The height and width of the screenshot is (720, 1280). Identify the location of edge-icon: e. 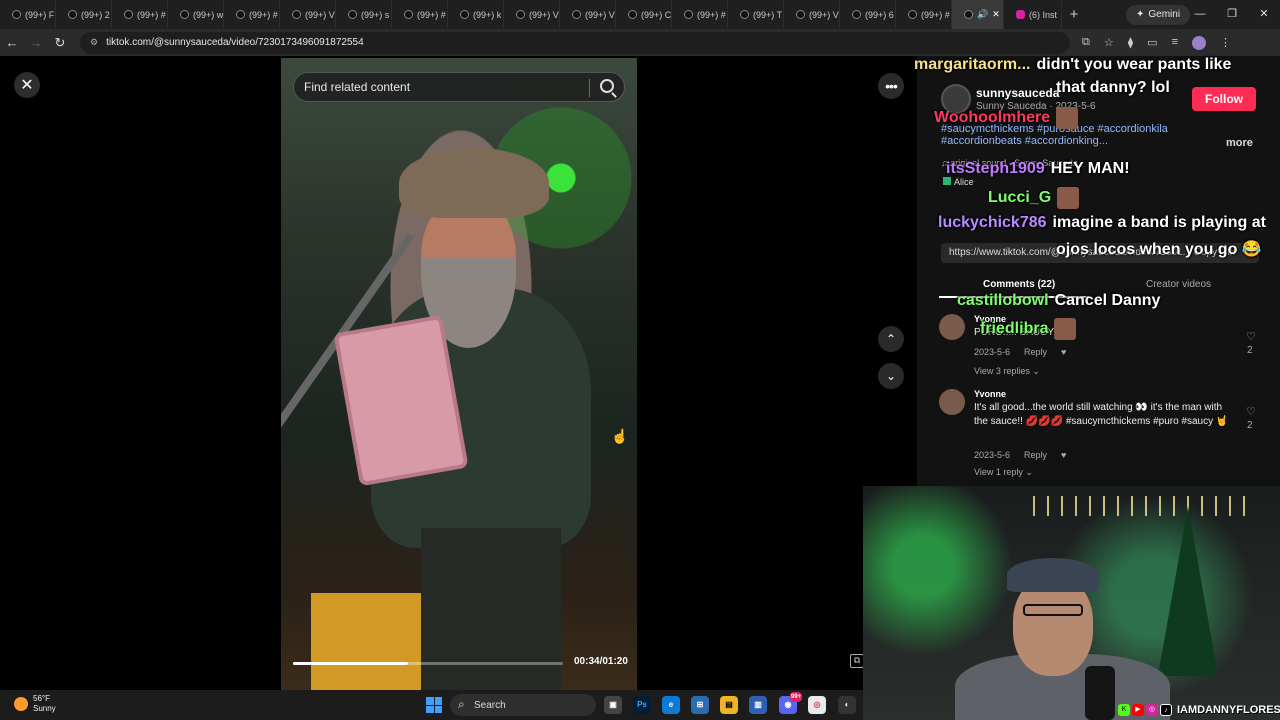
(671, 705).